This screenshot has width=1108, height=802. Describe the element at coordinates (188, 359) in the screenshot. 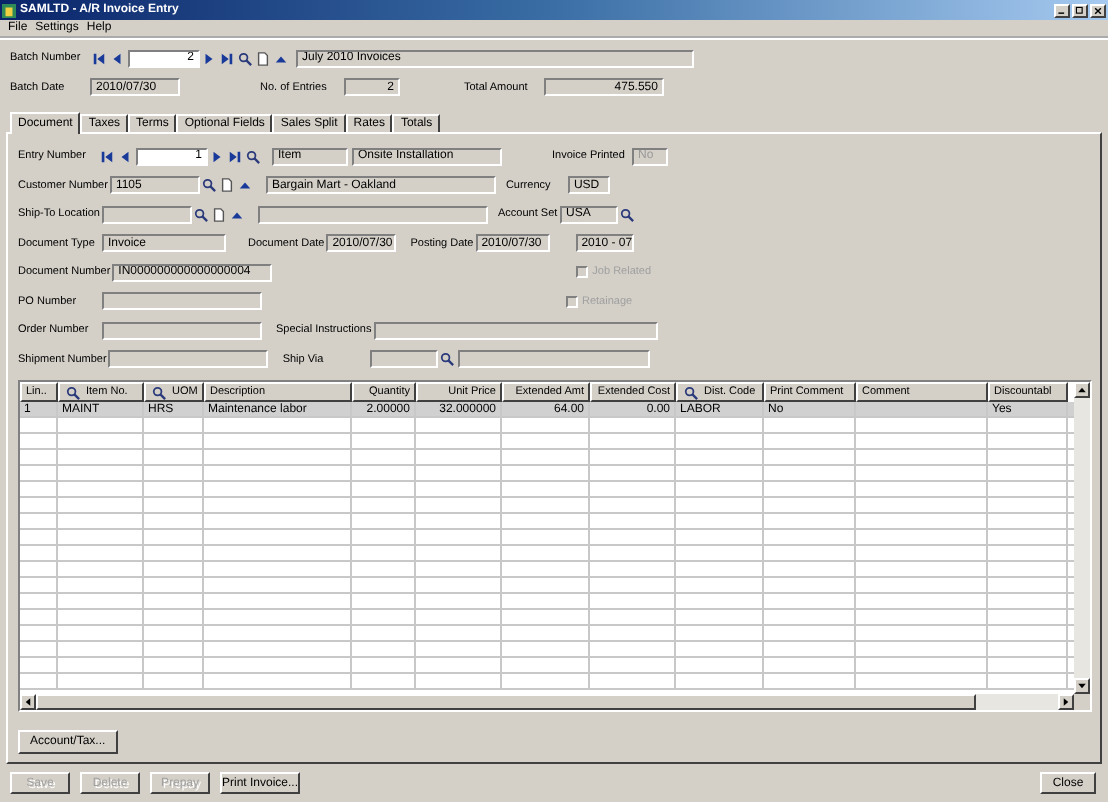

I see `shipment-number-field` at that location.